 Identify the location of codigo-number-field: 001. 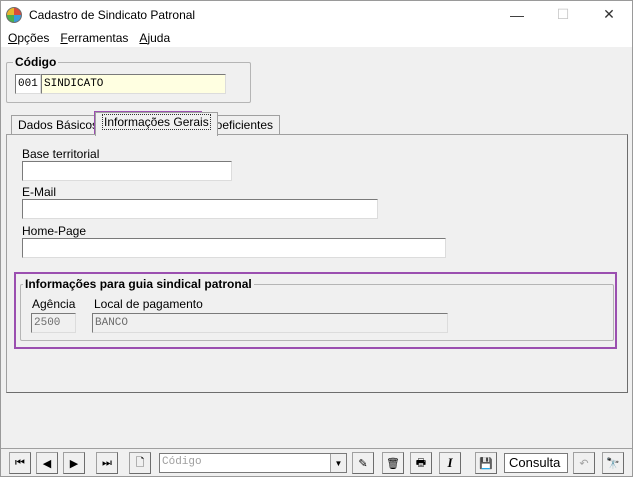
(28, 84).